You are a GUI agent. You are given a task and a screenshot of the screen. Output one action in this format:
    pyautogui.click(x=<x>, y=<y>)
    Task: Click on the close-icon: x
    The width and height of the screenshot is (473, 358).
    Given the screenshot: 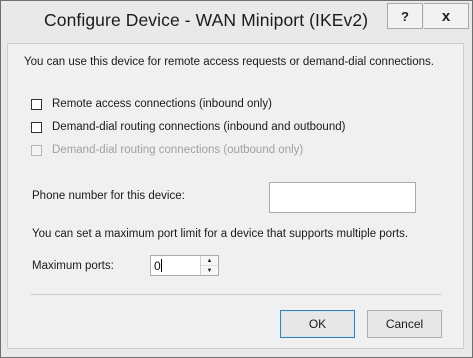 What is the action you would take?
    pyautogui.click(x=446, y=16)
    